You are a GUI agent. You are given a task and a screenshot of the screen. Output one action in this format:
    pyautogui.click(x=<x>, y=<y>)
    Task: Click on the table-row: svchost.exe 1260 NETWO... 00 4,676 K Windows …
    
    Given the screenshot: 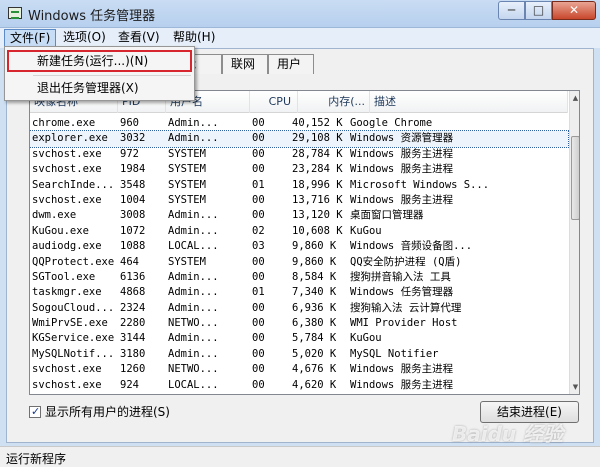 What is the action you would take?
    pyautogui.click(x=299, y=369)
    